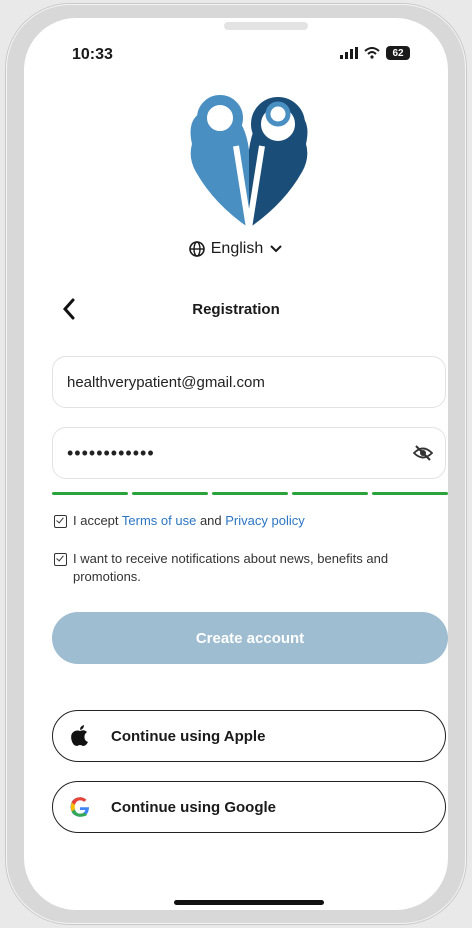 This screenshot has width=472, height=928. Describe the element at coordinates (349, 53) in the screenshot. I see `signal-icon` at that location.